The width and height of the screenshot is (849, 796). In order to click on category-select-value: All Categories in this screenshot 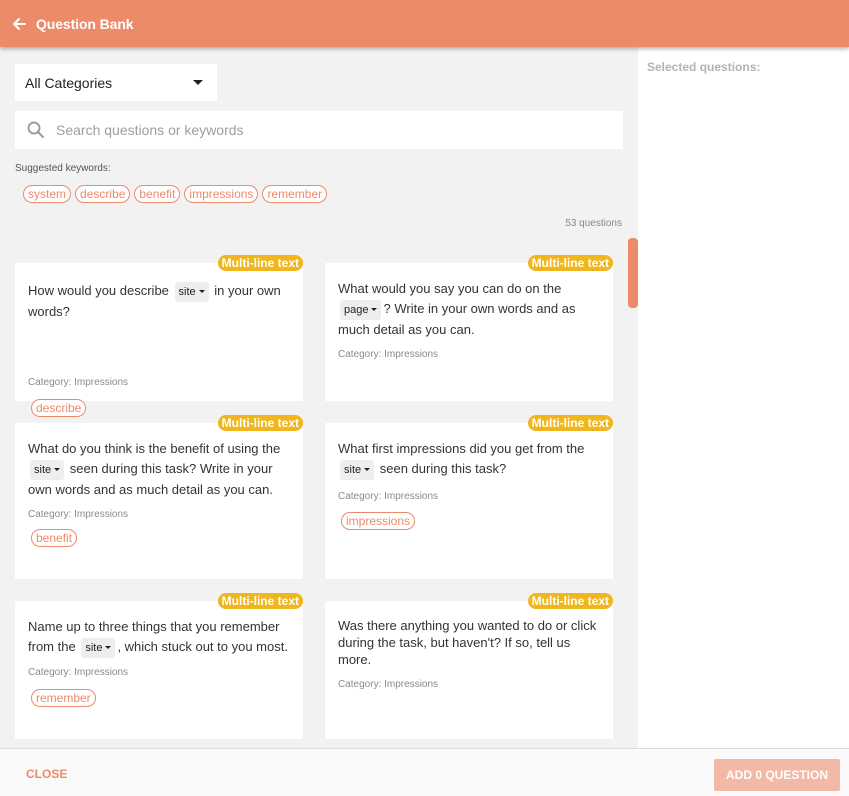, I will do `click(69, 82)`.